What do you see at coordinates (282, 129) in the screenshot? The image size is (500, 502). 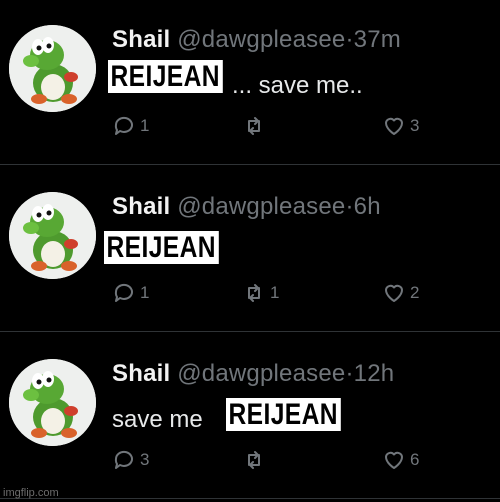 I see `action-bar: 1 3` at bounding box center [282, 129].